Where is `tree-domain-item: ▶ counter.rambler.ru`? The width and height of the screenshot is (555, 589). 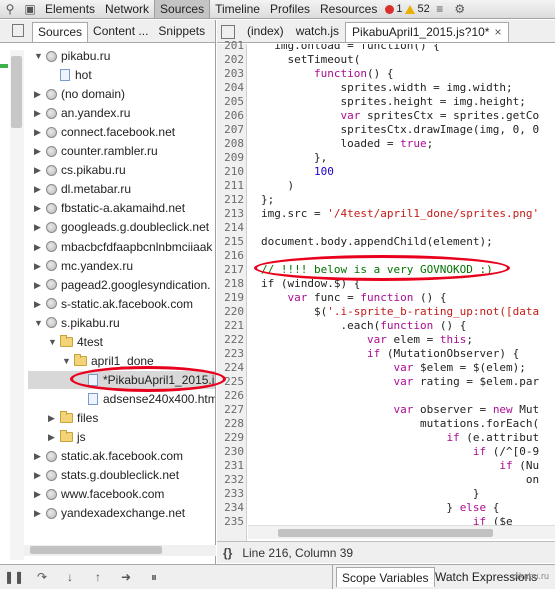
tree-domain-item: ▶ counter.rambler.ru is located at coordinates (93, 151).